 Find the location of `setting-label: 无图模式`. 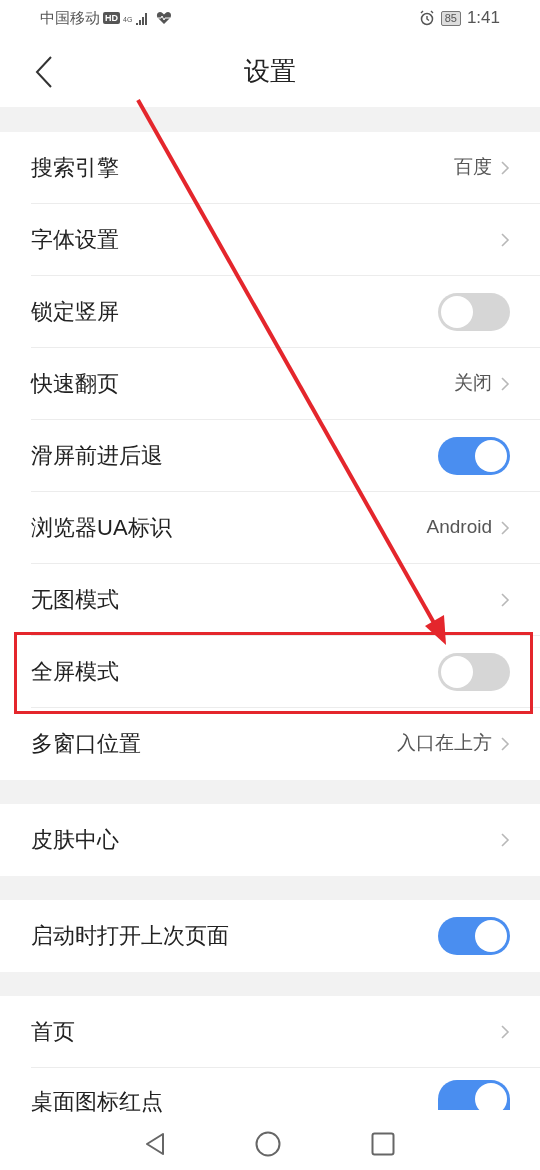

setting-label: 无图模式 is located at coordinates (75, 600).